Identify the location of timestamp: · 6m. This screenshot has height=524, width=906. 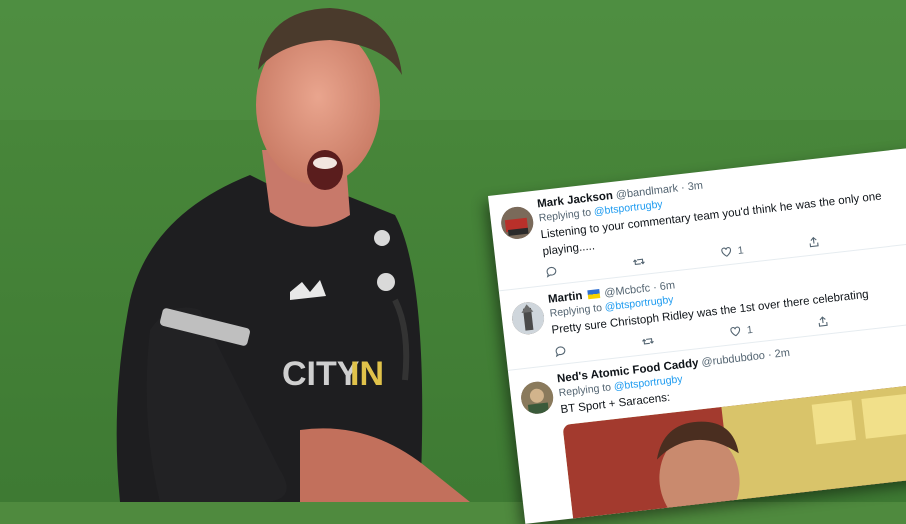
(664, 287).